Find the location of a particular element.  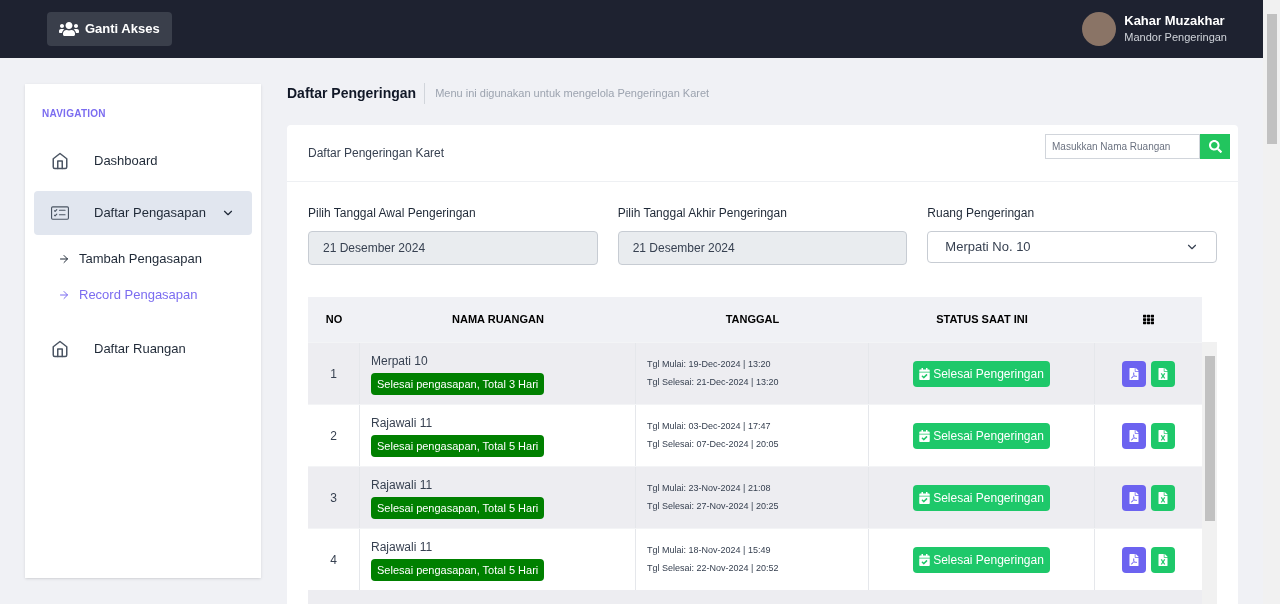

checklist-icon is located at coordinates (60, 213).